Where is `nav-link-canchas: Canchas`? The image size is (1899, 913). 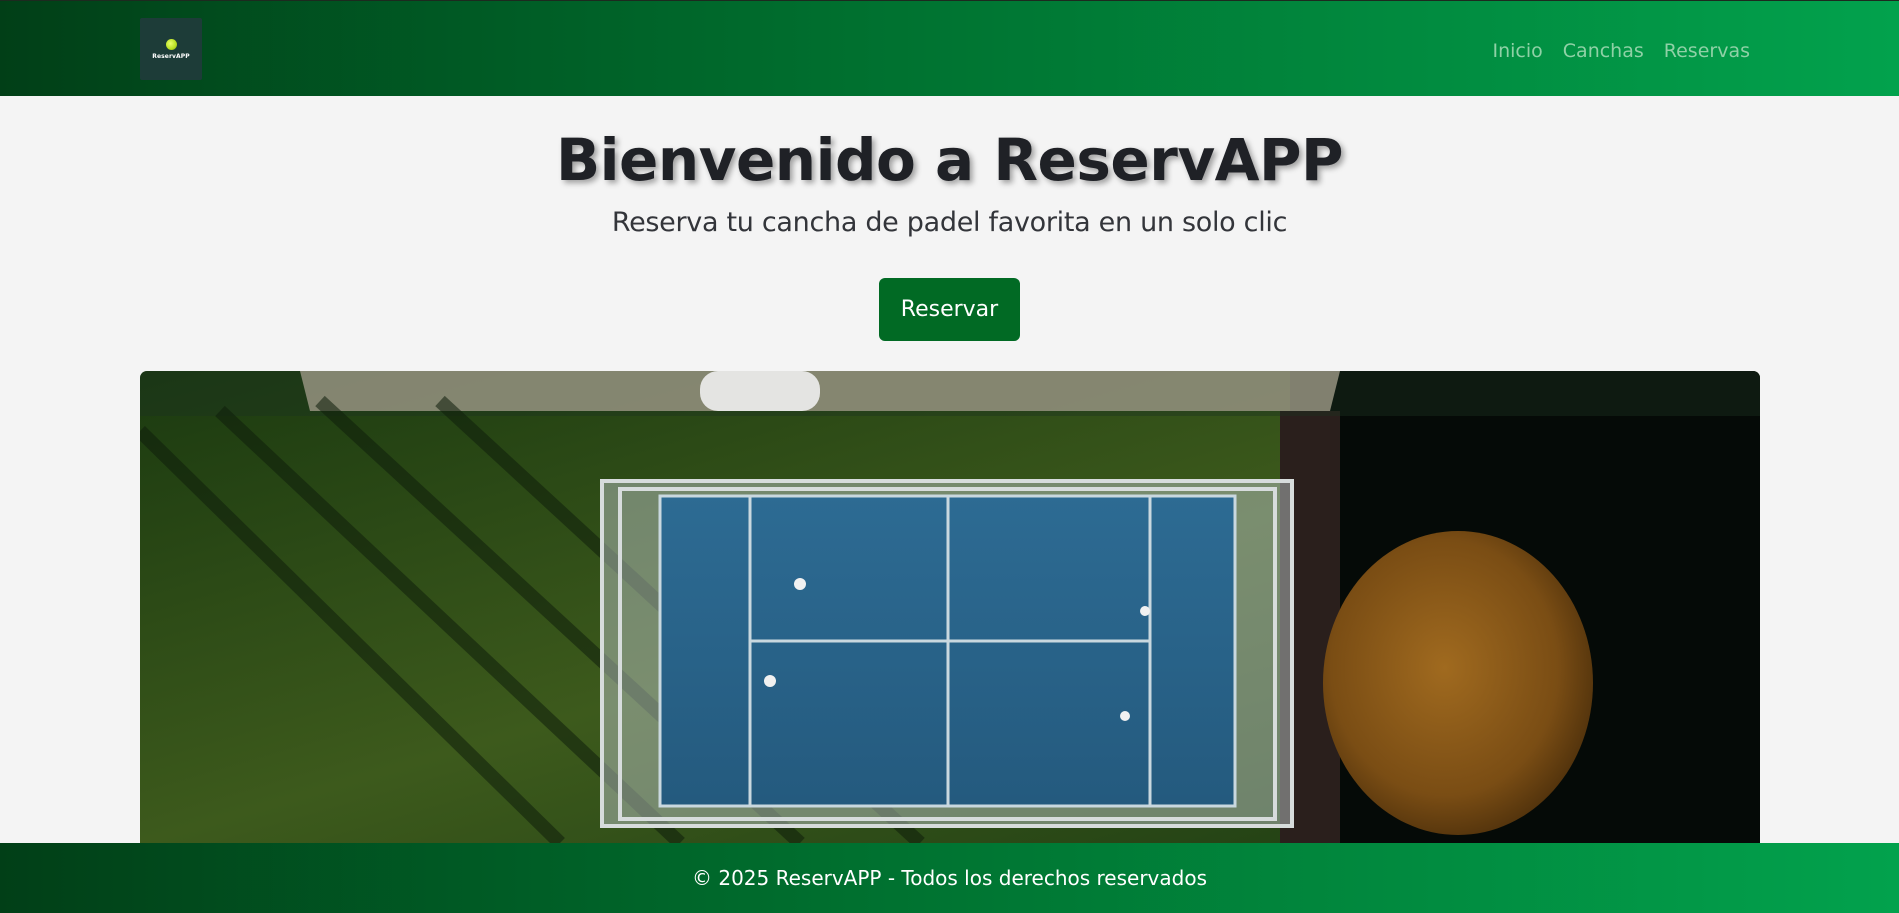 nav-link-canchas: Canchas is located at coordinates (1603, 51).